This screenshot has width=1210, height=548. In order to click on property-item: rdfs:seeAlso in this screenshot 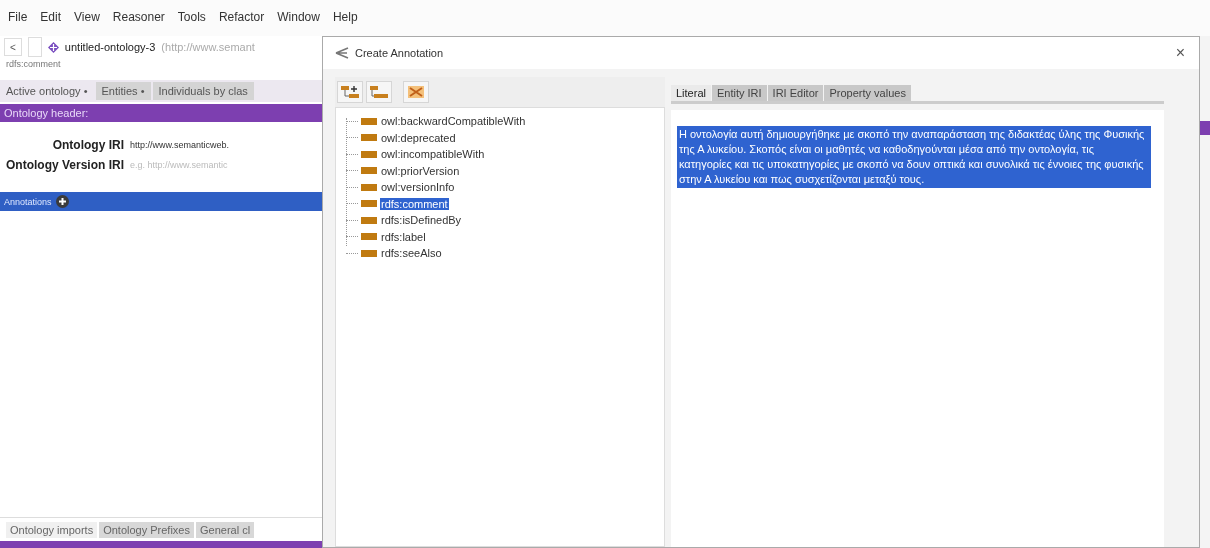, I will do `click(411, 253)`.